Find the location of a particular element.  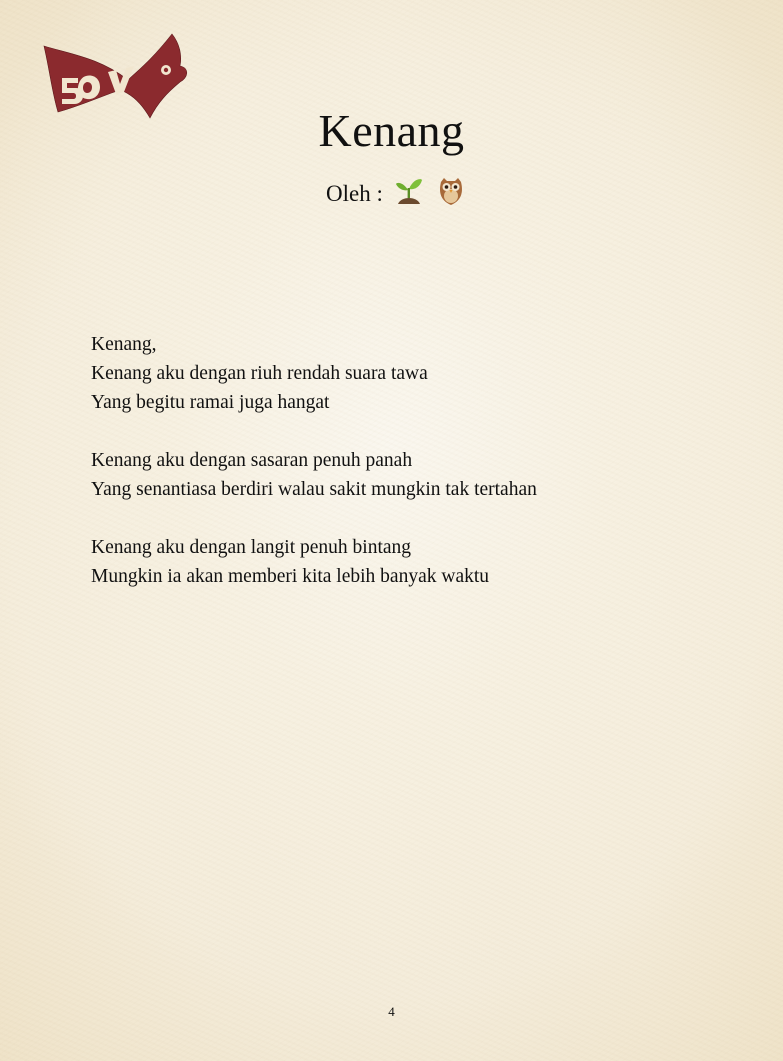

page-number: 4 is located at coordinates (391, 1011).